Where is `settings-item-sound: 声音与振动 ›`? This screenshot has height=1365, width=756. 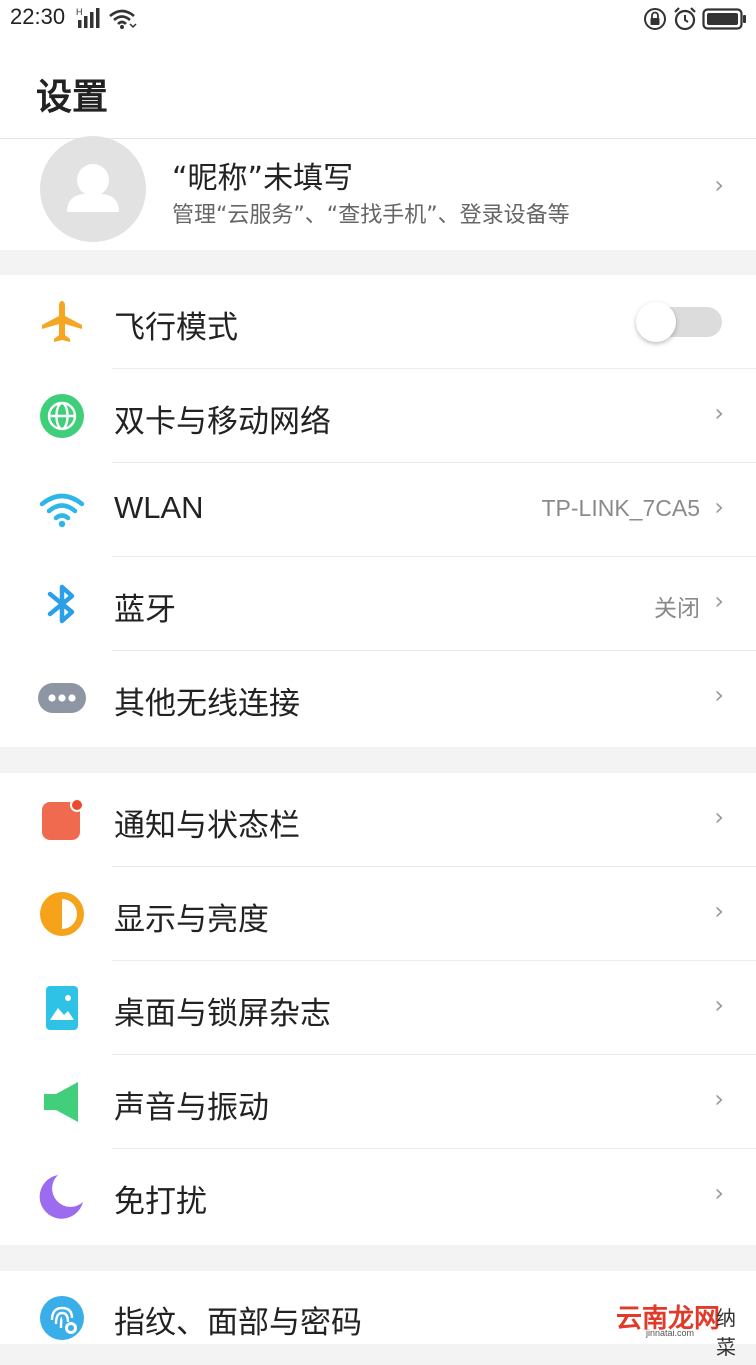
settings-item-sound: 声音与振动 › is located at coordinates (378, 1102).